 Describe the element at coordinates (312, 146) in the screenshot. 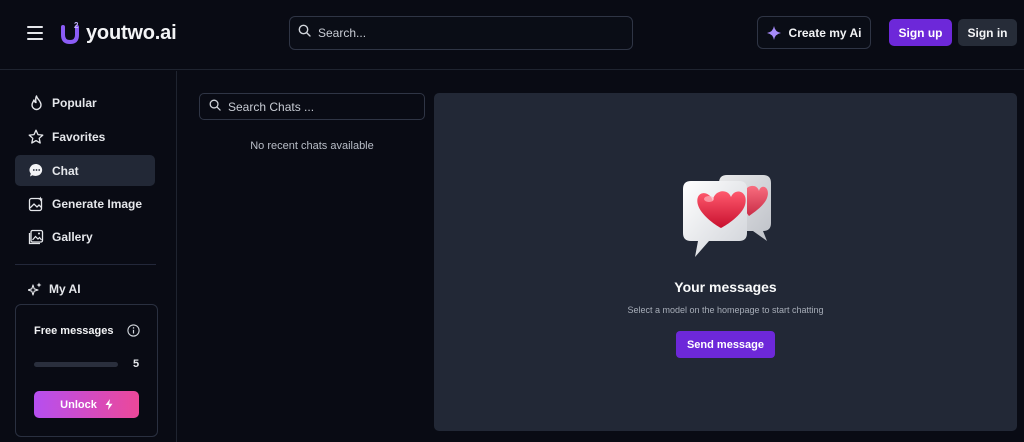

I see `empty-chats-message: No recent chats available` at that location.